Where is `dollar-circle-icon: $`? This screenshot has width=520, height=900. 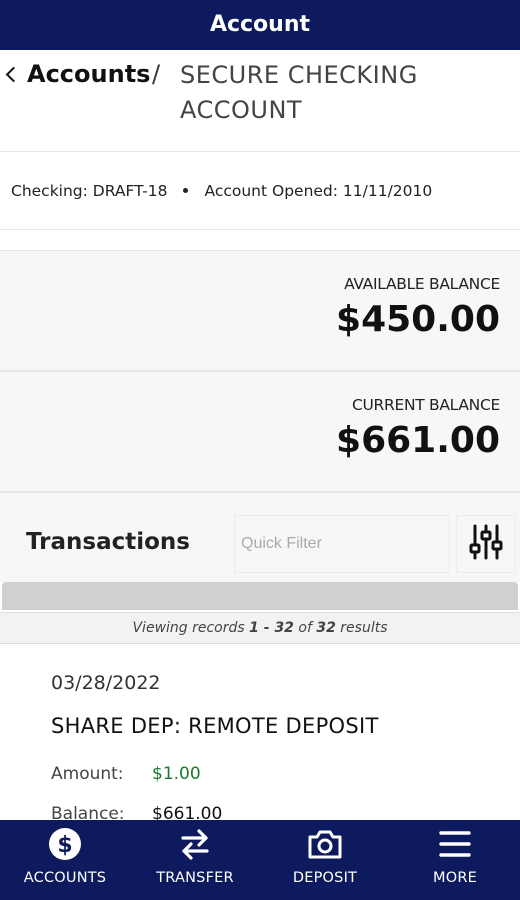 dollar-circle-icon: $ is located at coordinates (65, 846).